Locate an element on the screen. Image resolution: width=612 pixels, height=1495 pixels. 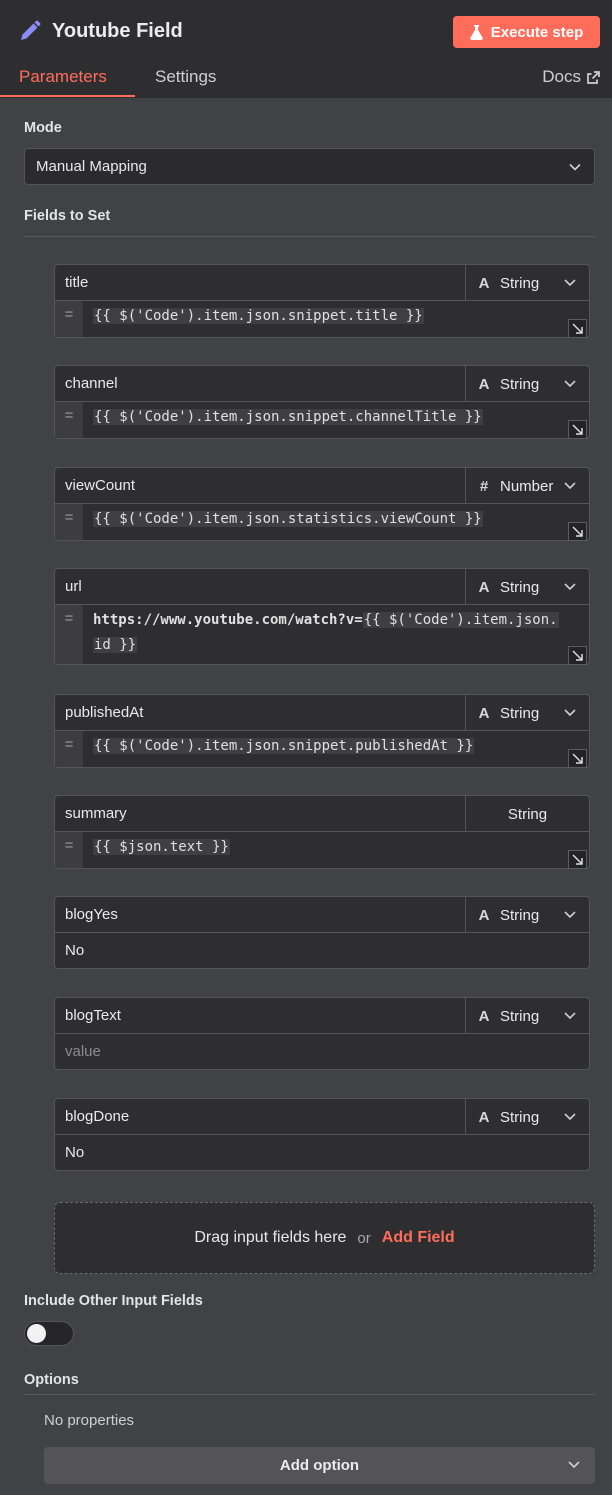
field-name-input: blogText is located at coordinates (93, 1016).